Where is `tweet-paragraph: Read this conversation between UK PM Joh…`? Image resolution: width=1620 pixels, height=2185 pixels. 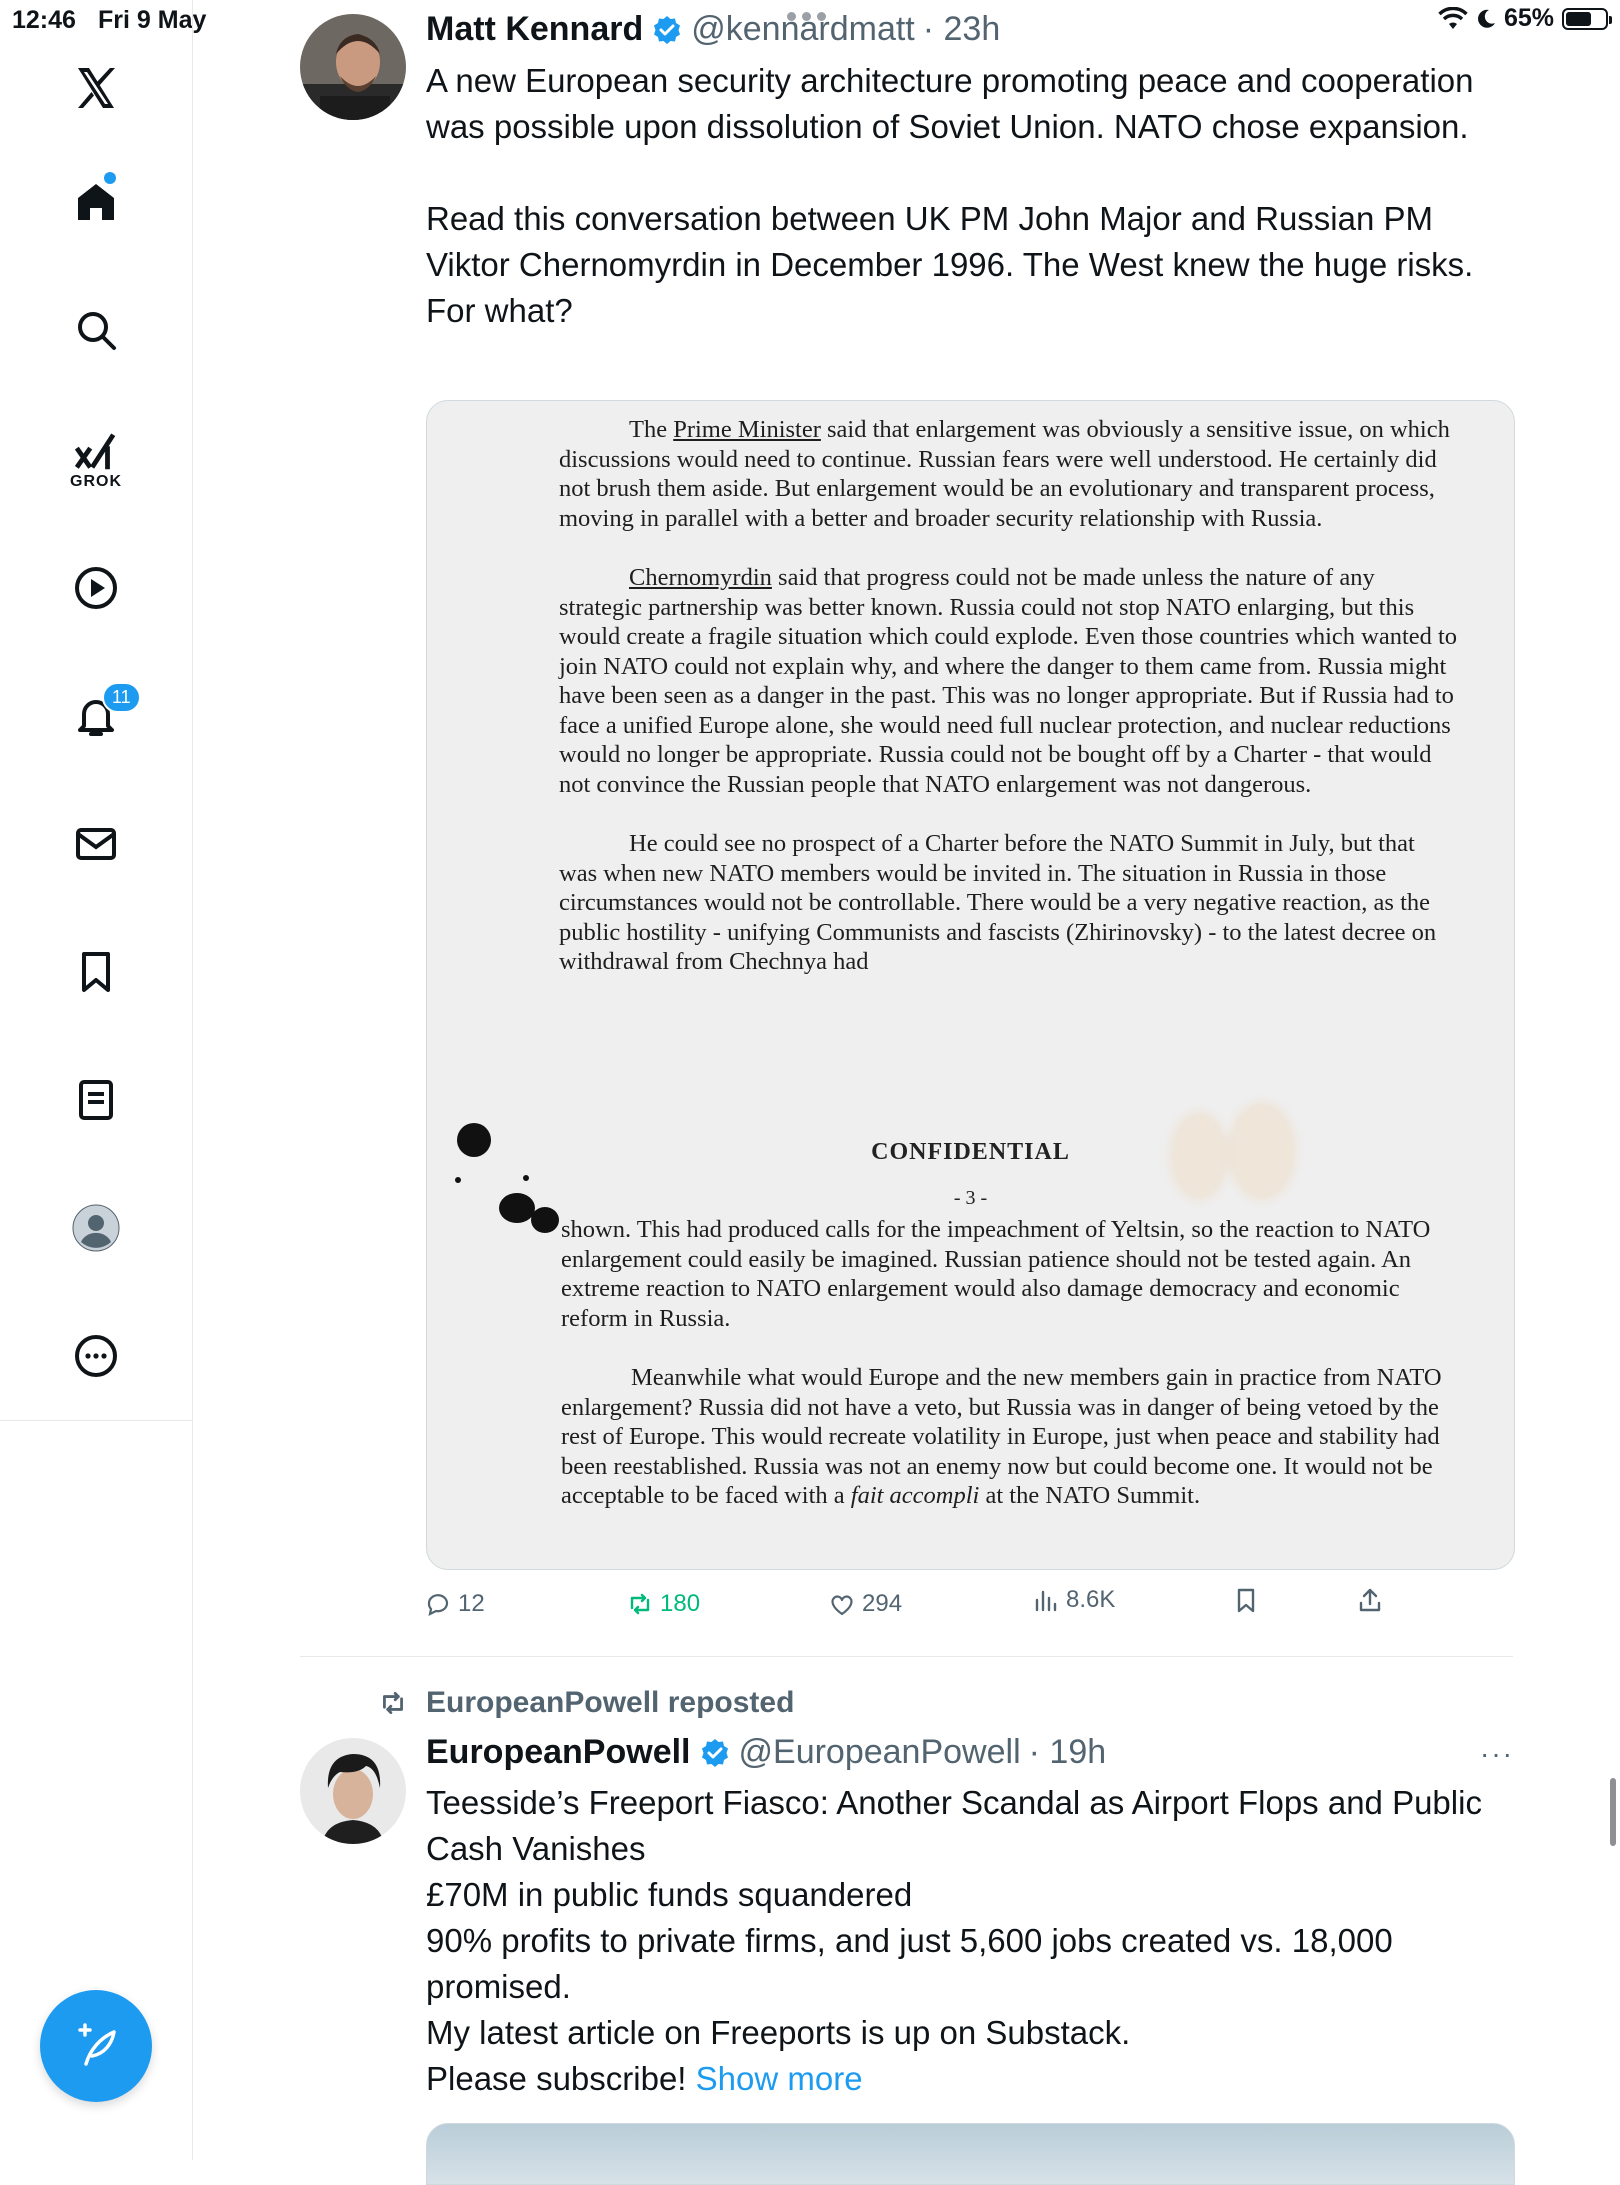
tweet-paragraph: Read this conversation between UK PM Joh… is located at coordinates (950, 264).